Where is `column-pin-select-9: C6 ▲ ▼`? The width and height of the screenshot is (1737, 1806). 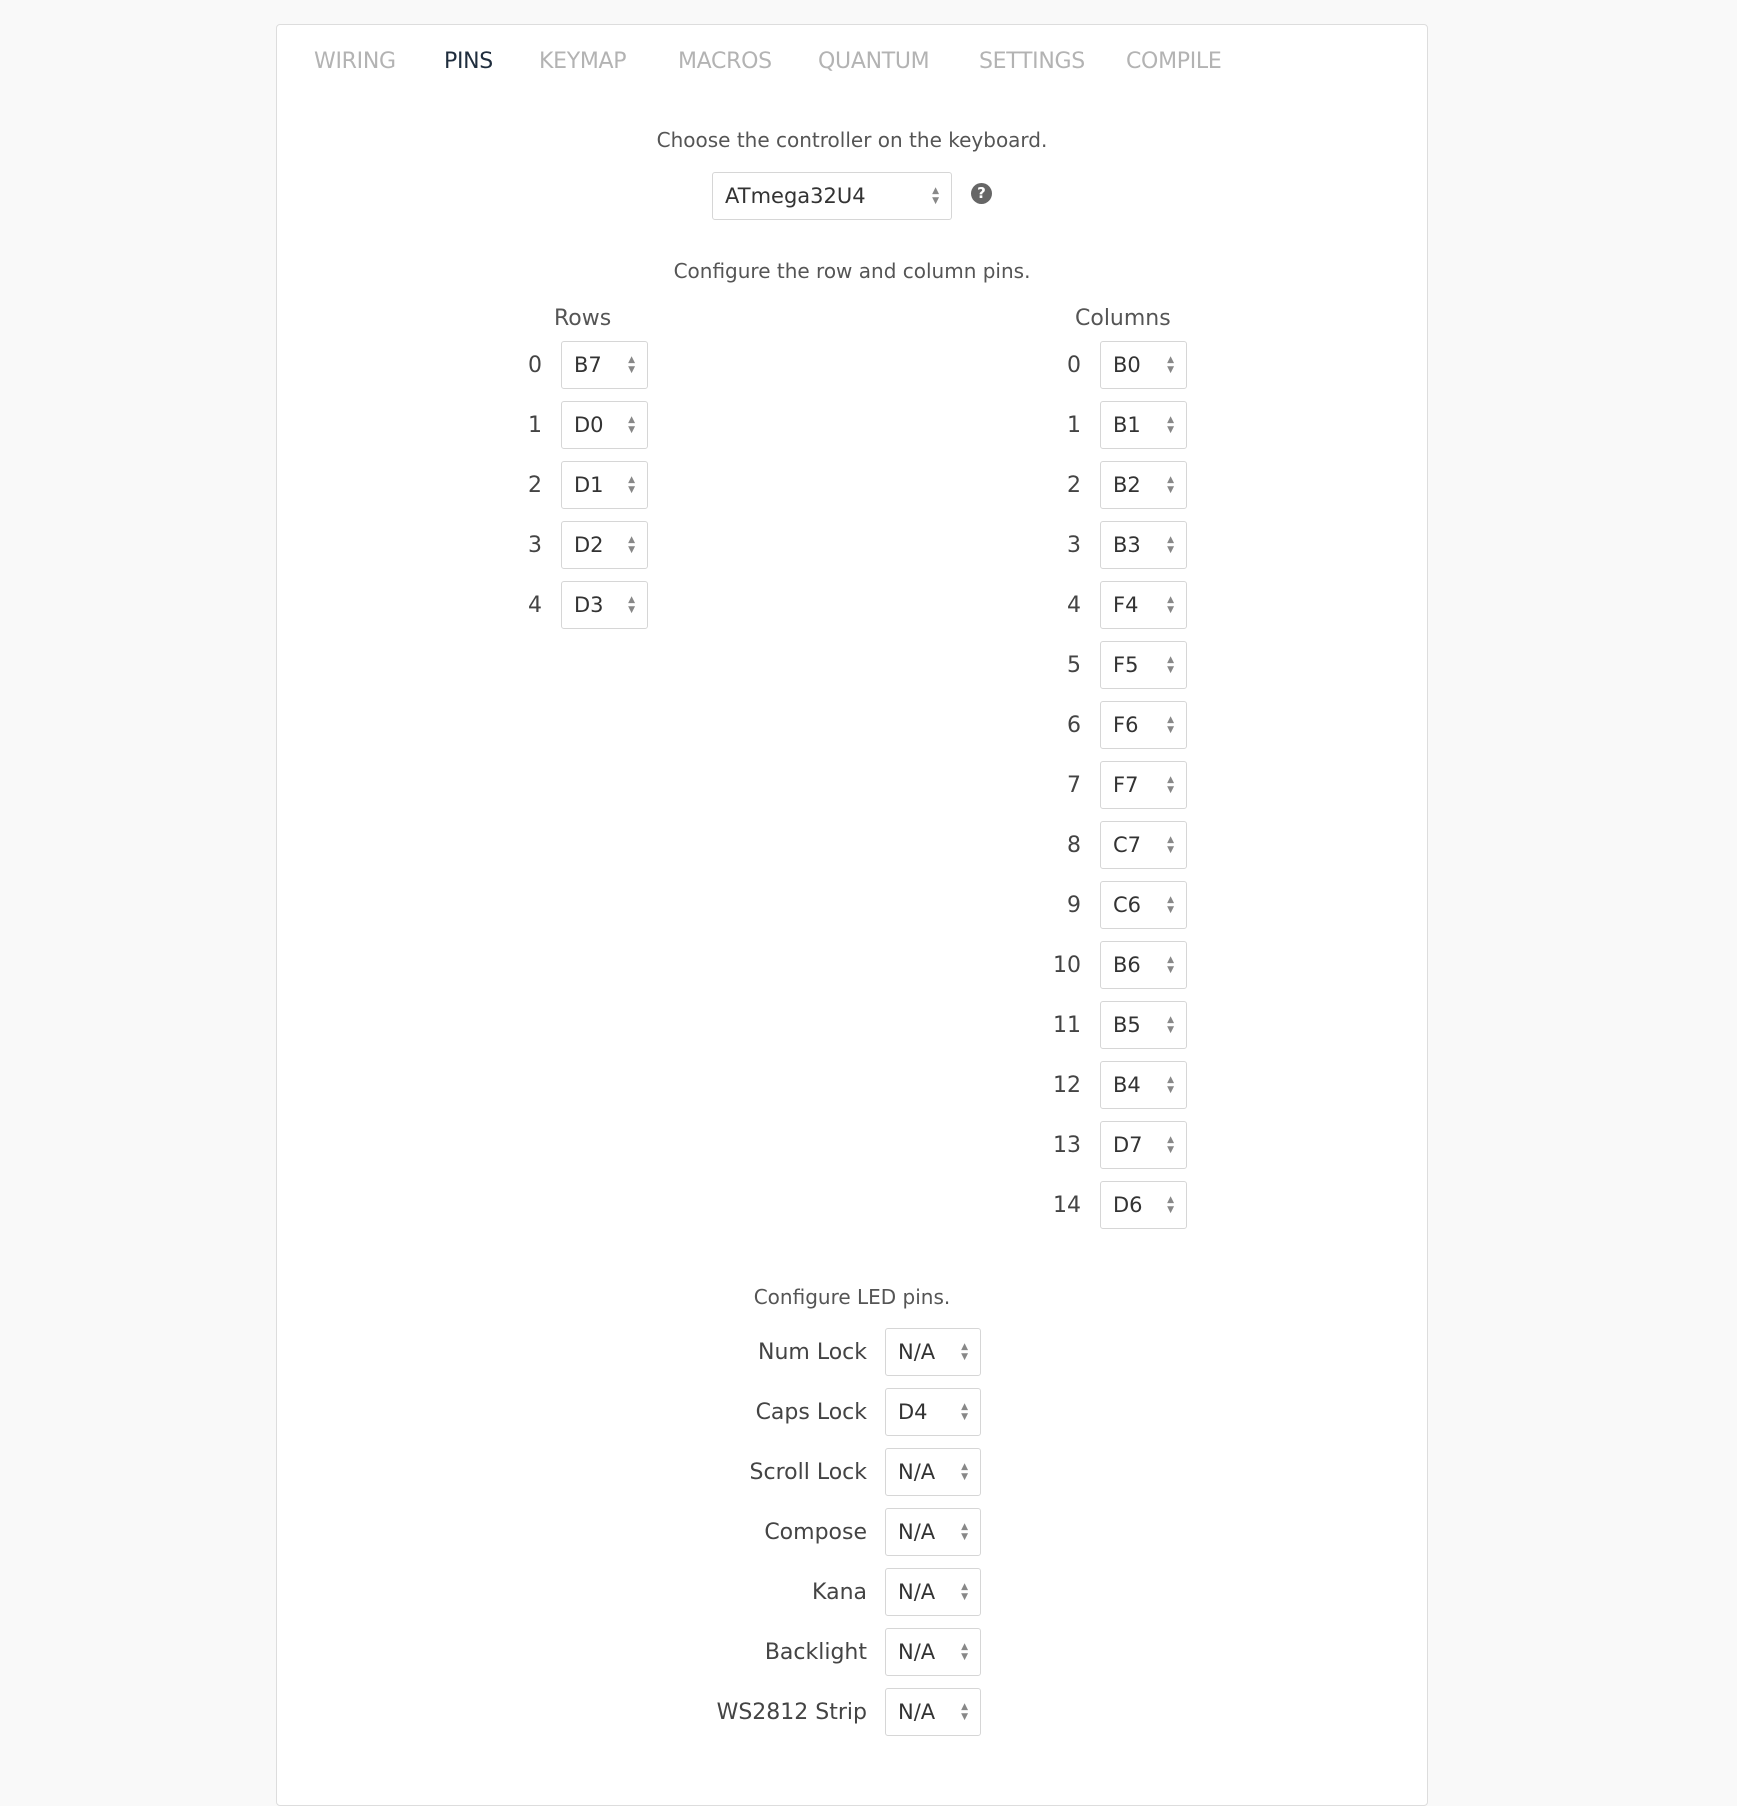 column-pin-select-9: C6 ▲ ▼ is located at coordinates (1143, 905).